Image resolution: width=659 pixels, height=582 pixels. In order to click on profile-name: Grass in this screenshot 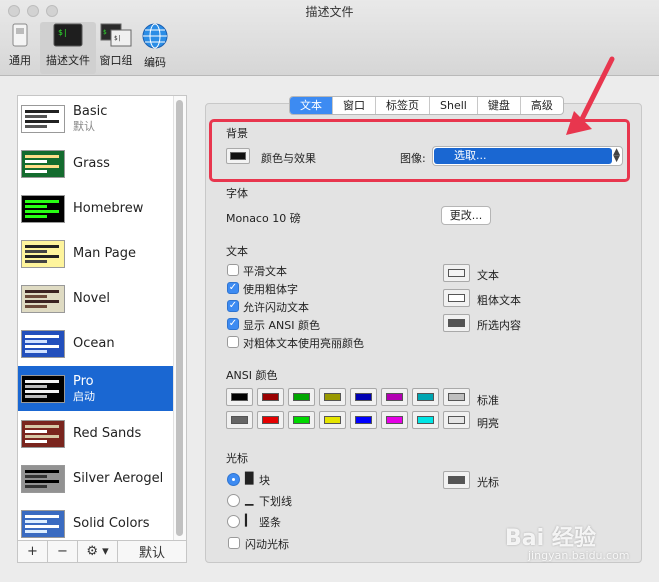, I will do `click(91, 163)`.